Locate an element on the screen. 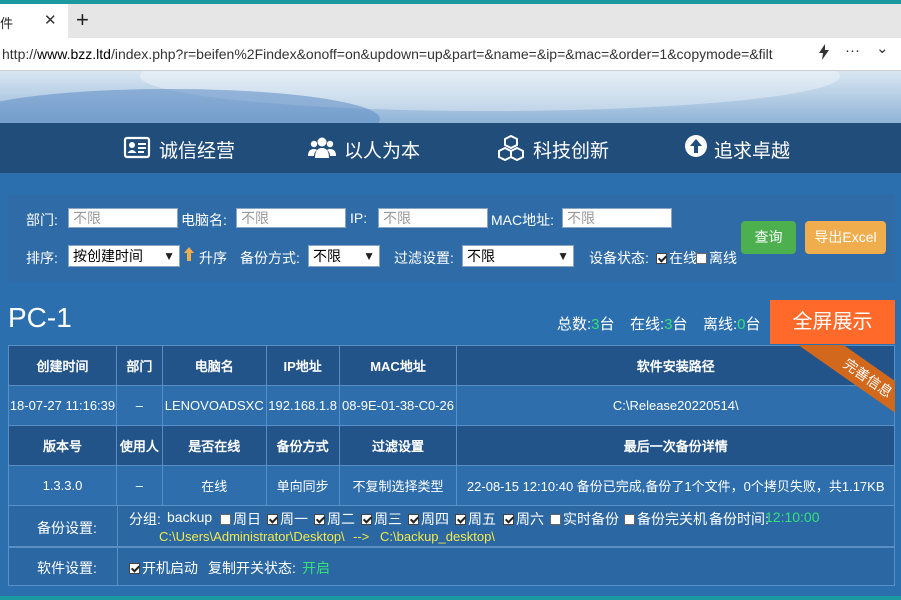 The width and height of the screenshot is (901, 600). pcname-cell: LENOVOADSXC is located at coordinates (214, 405).